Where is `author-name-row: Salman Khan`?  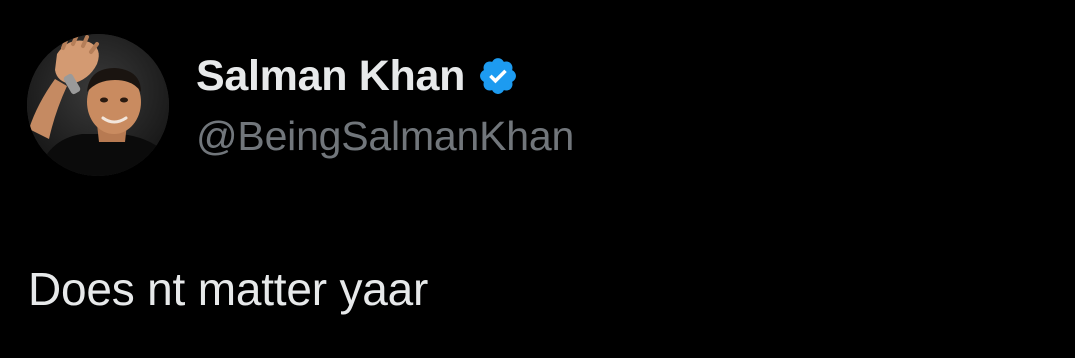 author-name-row: Salman Khan is located at coordinates (357, 76).